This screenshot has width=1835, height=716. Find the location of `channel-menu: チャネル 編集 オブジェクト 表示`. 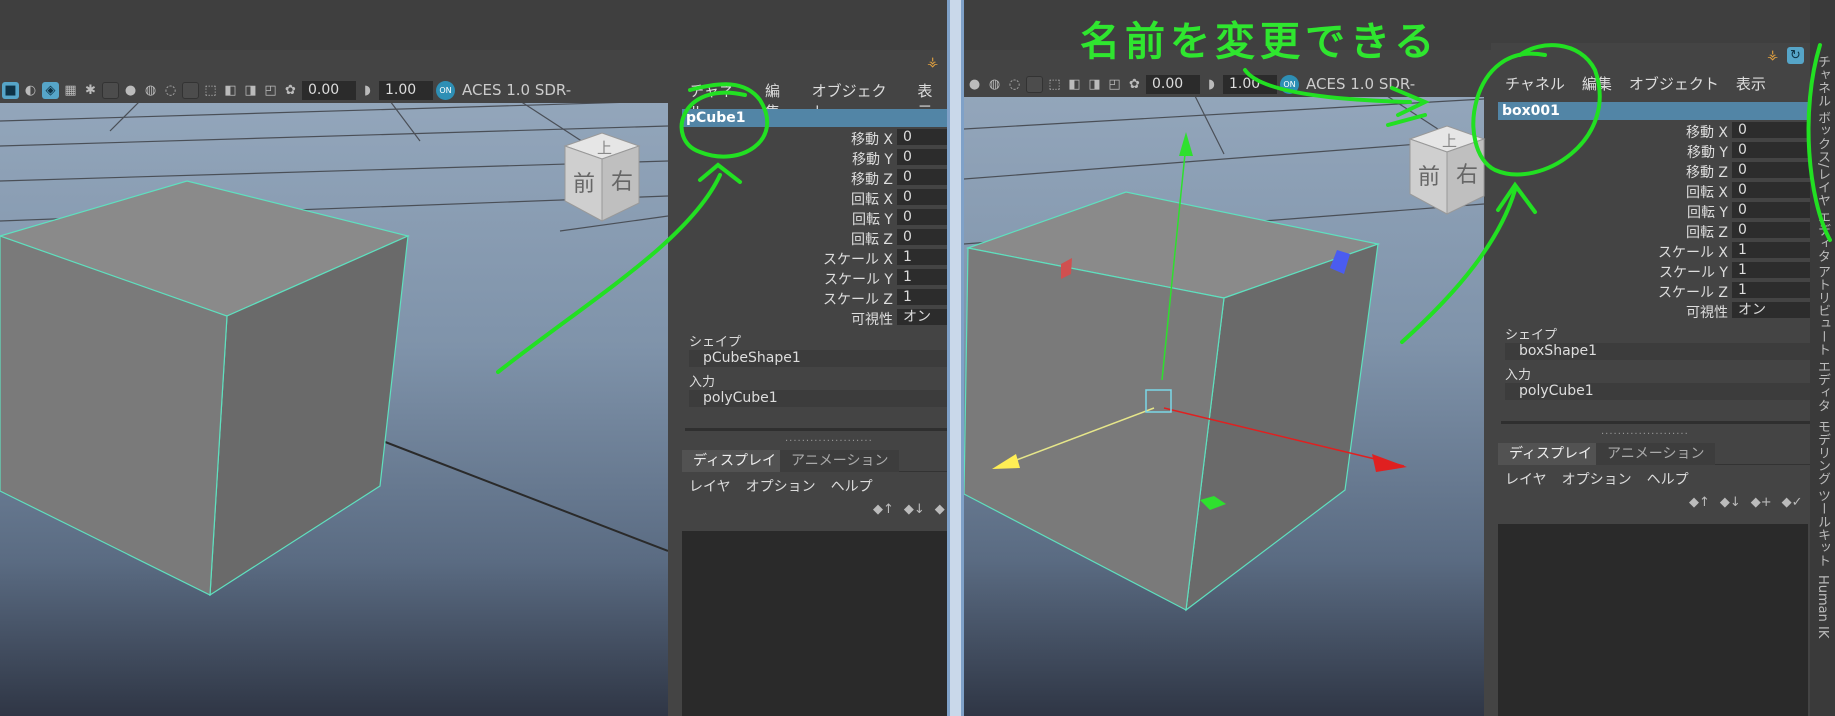

channel-menu: チャネル 編集 オブジェクト 表示 is located at coordinates (1635, 83).